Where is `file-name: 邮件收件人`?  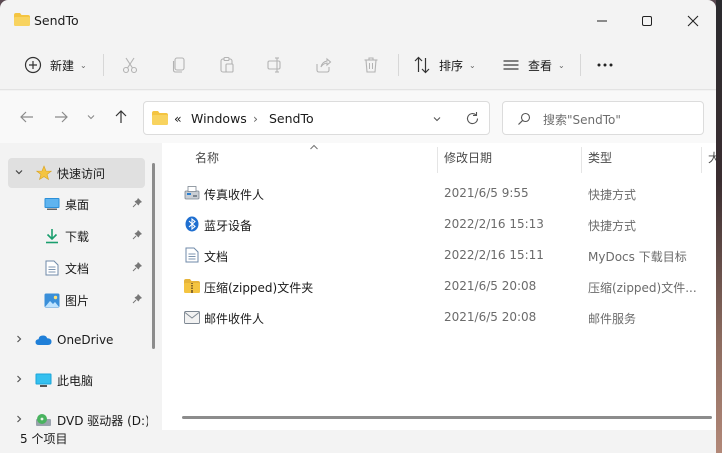
file-name: 邮件收件人 is located at coordinates (234, 319).